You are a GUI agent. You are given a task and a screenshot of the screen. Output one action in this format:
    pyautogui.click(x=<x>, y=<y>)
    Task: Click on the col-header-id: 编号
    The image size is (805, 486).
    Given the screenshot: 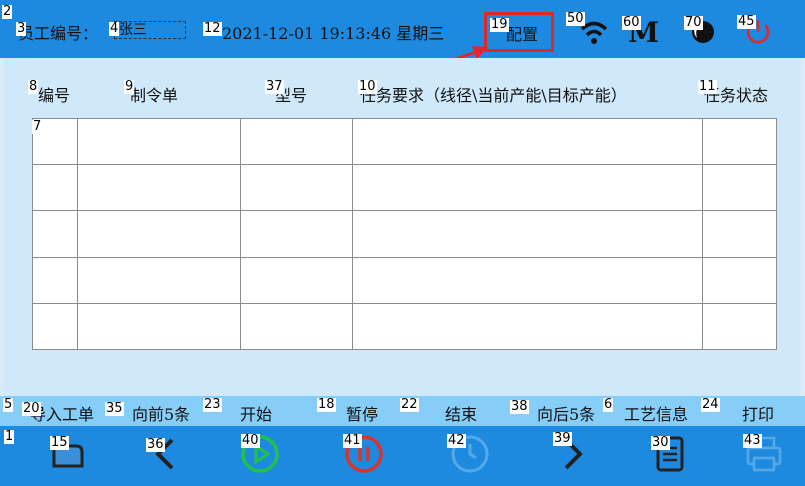 What is the action you would take?
    pyautogui.click(x=54, y=95)
    